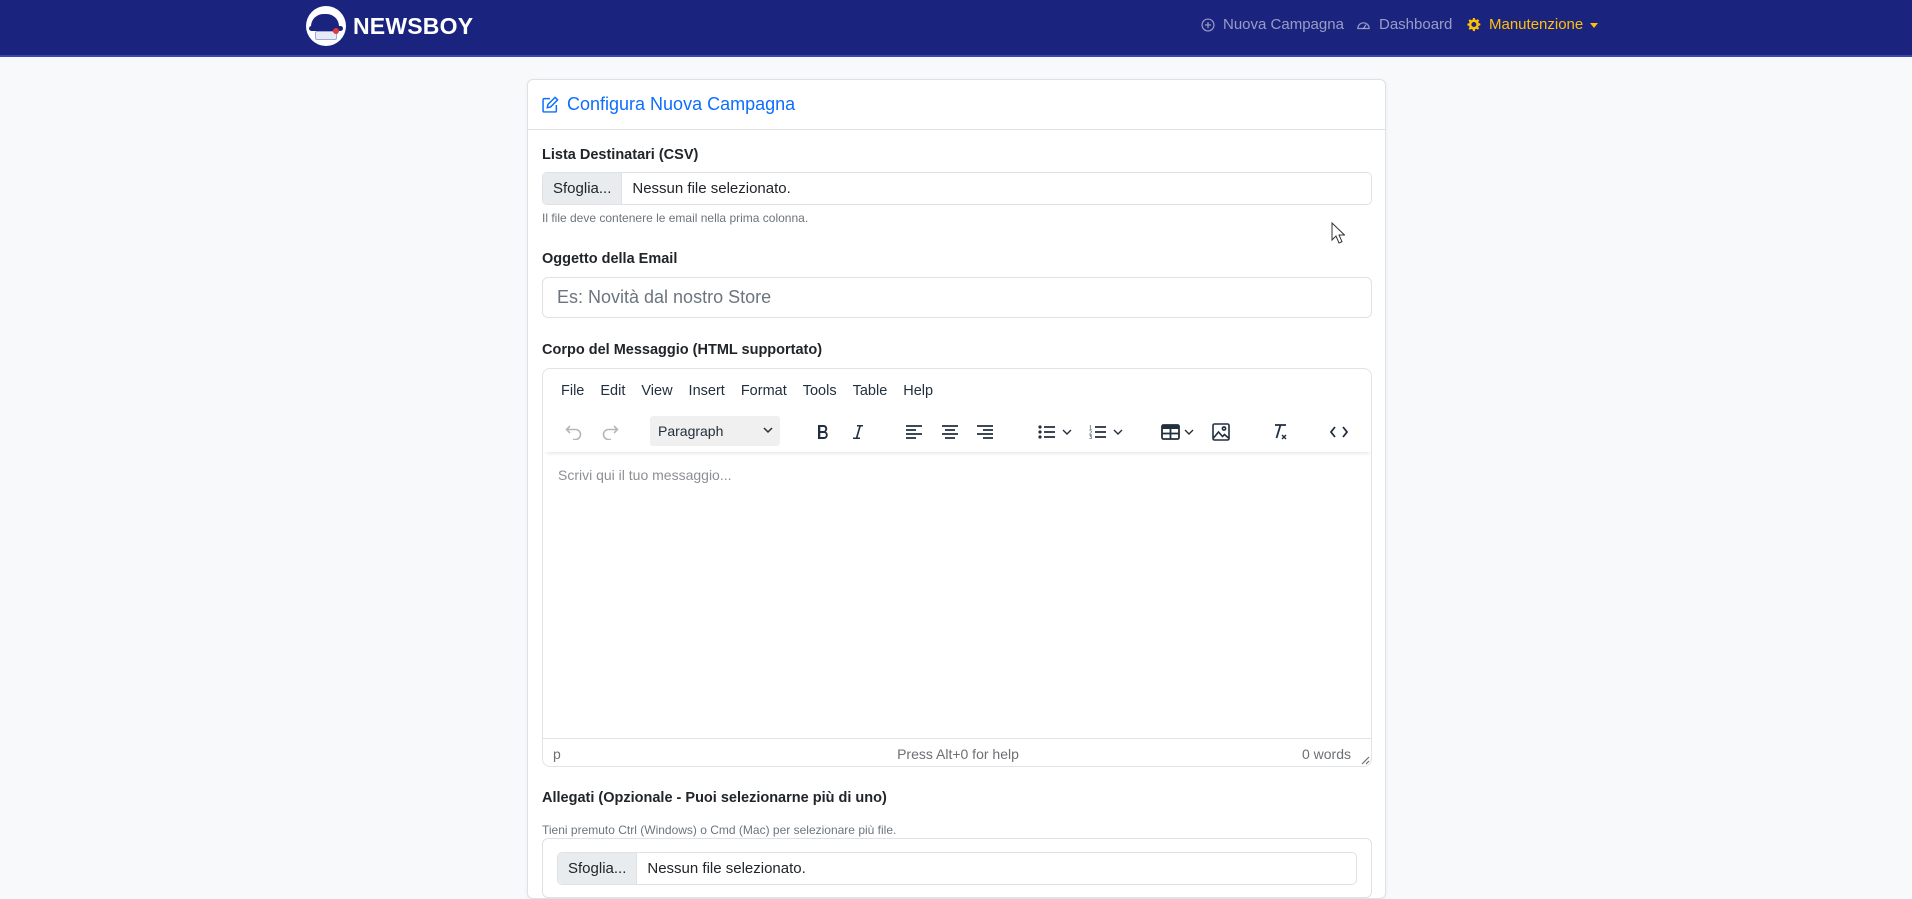  What do you see at coordinates (918, 391) in the screenshot?
I see `menu-help: Help` at bounding box center [918, 391].